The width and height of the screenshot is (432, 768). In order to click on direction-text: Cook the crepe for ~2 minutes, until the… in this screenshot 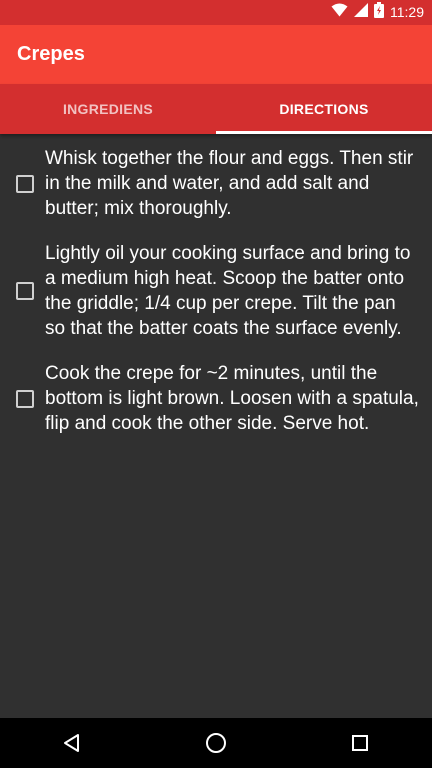, I will do `click(232, 398)`.